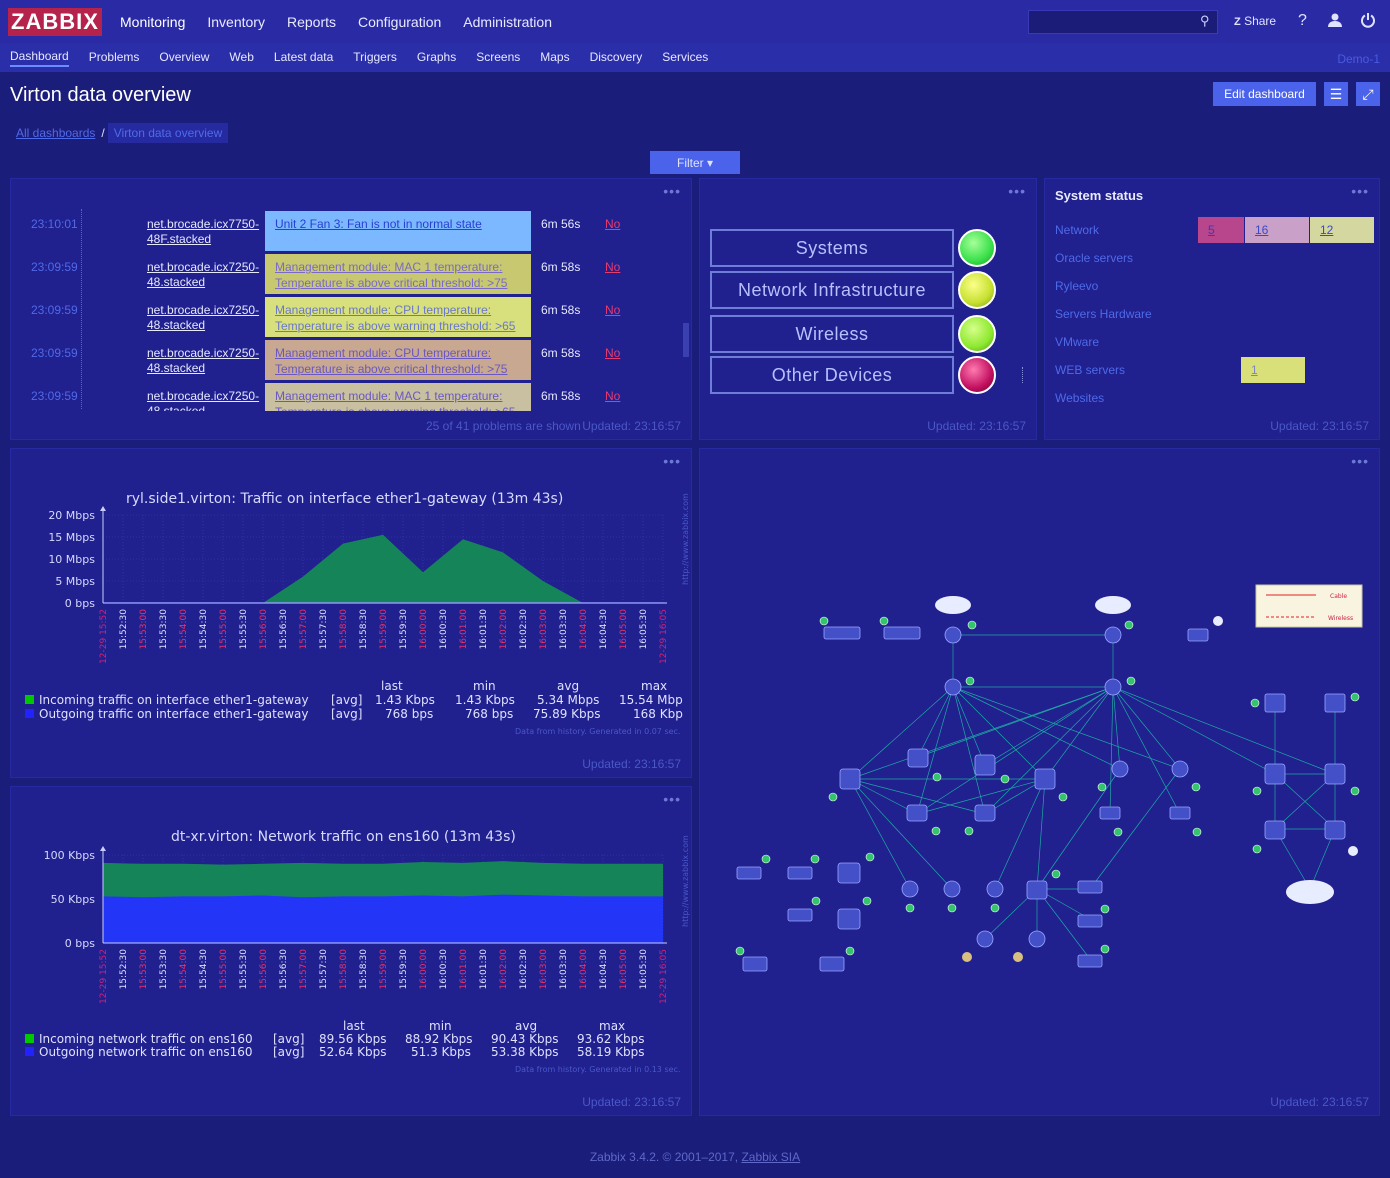 The width and height of the screenshot is (1390, 1178). I want to click on series-area-incoming, so click(383, 568).